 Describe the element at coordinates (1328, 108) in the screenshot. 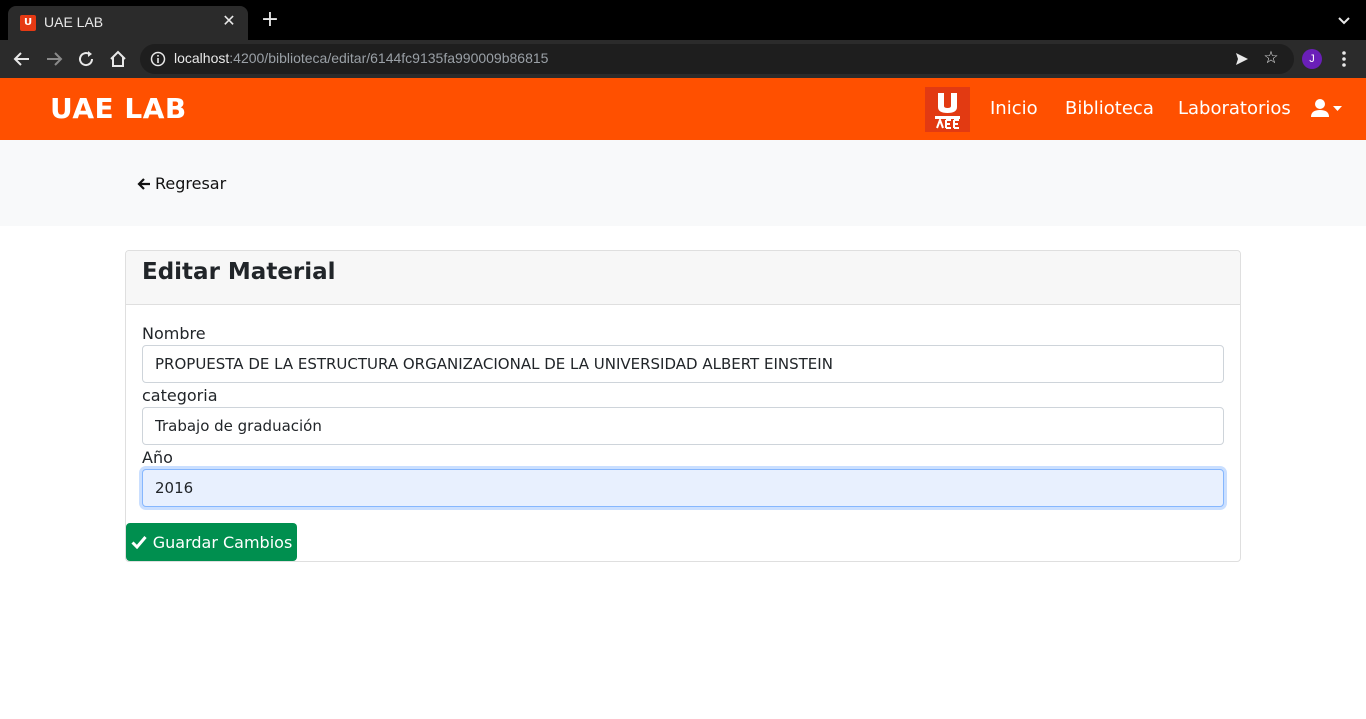

I see `user-menu-icon` at that location.